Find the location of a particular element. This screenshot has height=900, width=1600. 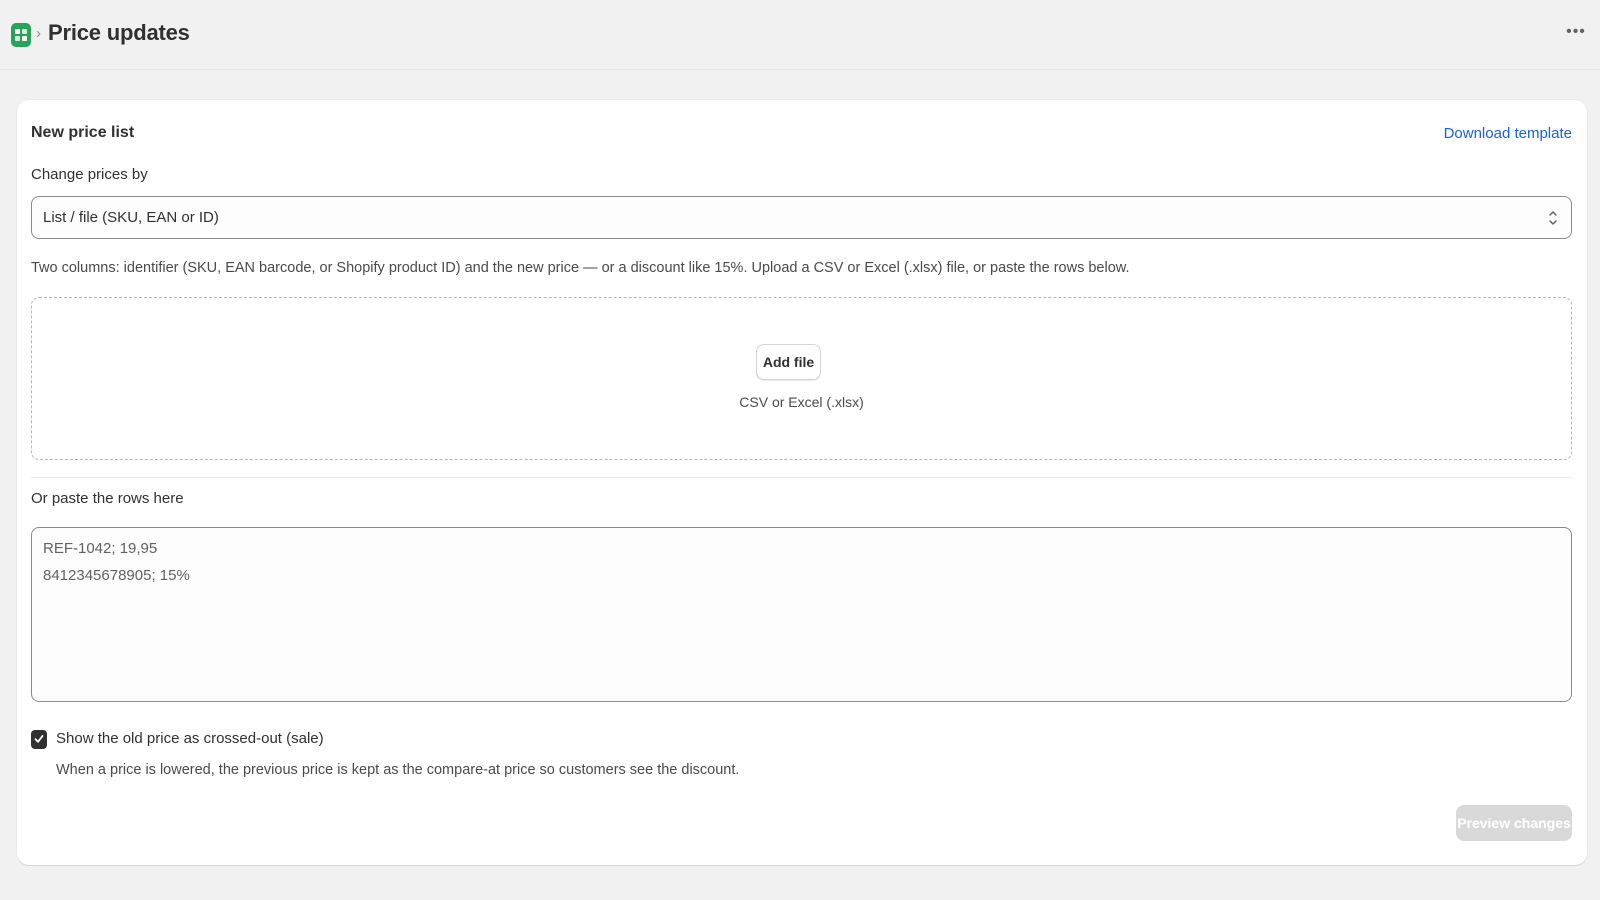

select-value: List / file (SKU, EAN or ID) is located at coordinates (131, 217).